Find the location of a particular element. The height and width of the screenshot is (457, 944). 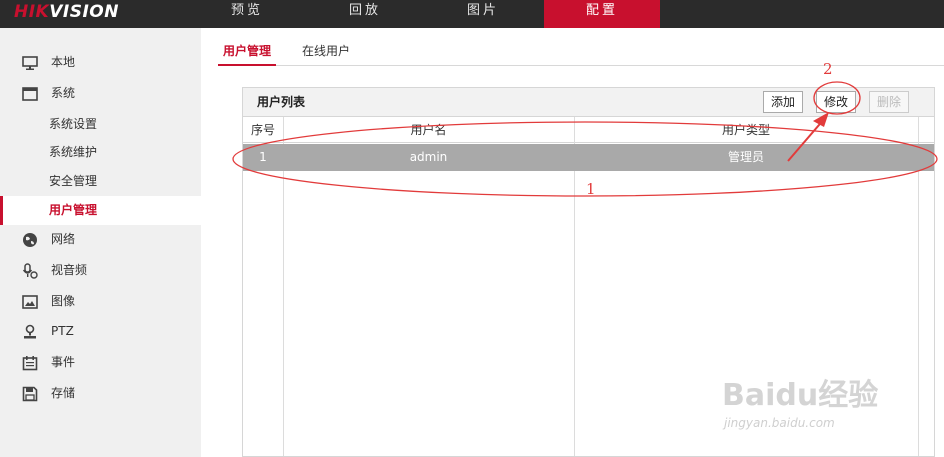

sidebar-item-label: 网络 is located at coordinates (63, 239).